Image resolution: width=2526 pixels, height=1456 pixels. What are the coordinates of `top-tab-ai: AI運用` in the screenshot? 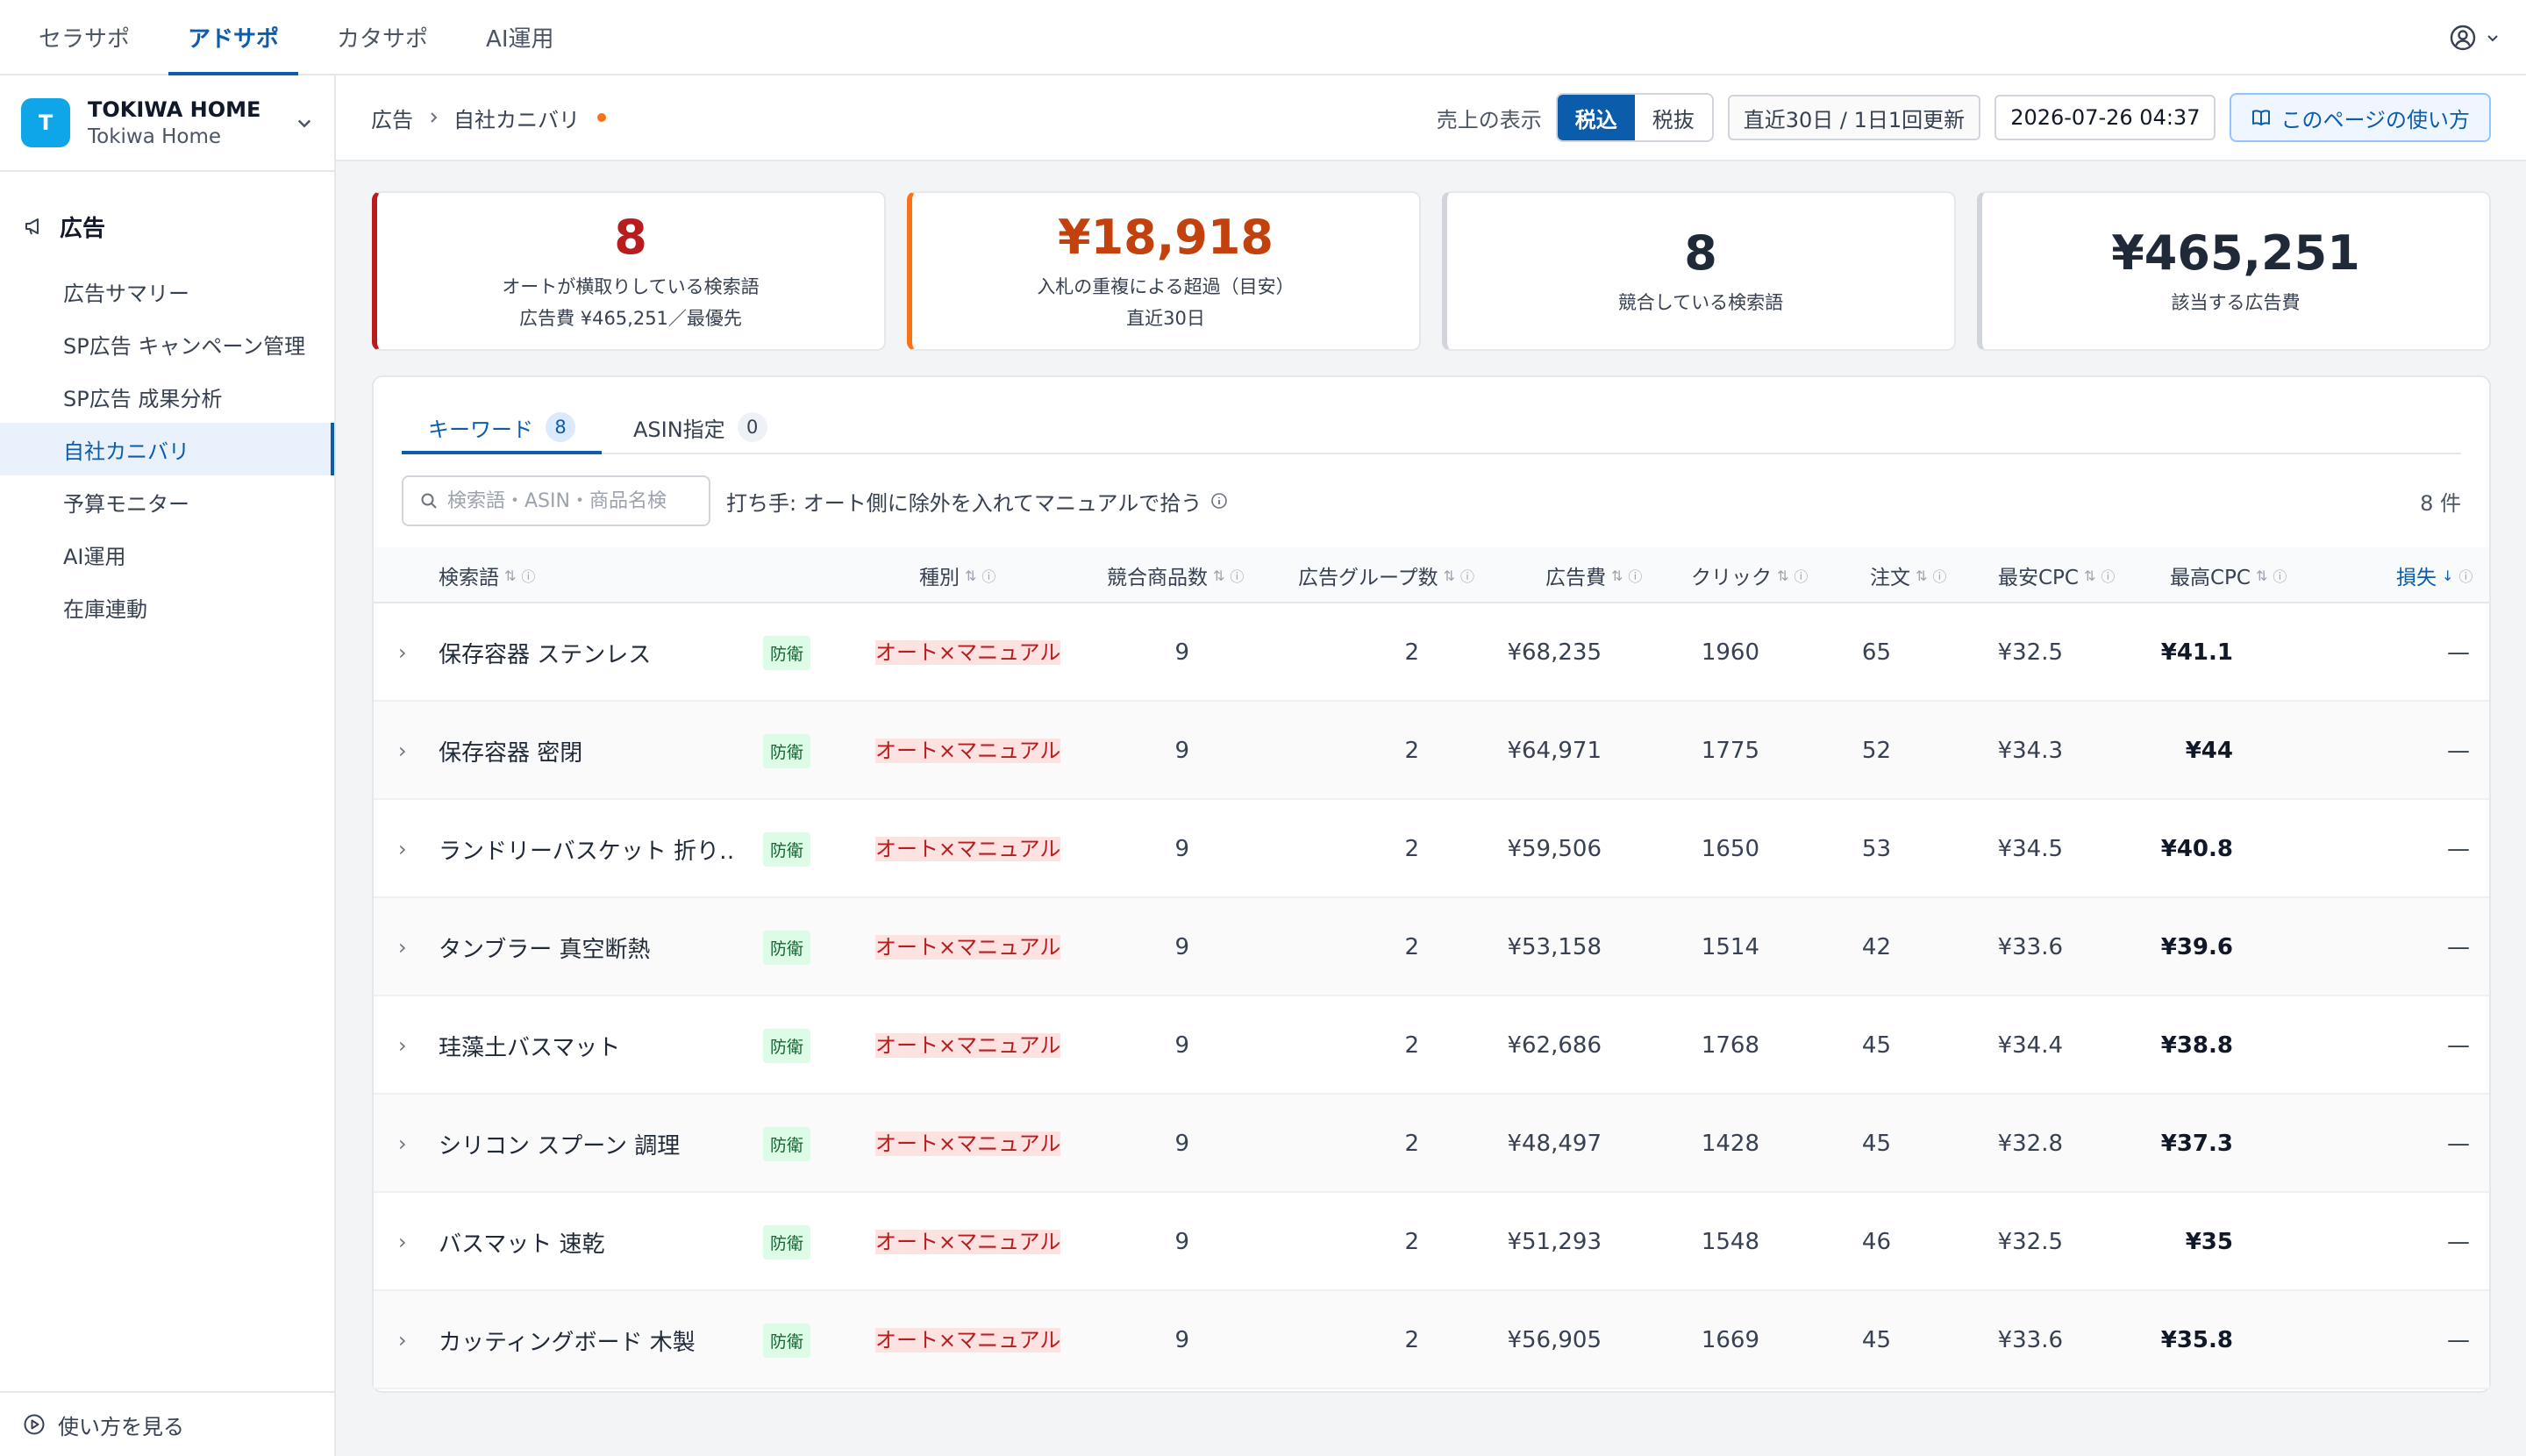 It's located at (520, 37).